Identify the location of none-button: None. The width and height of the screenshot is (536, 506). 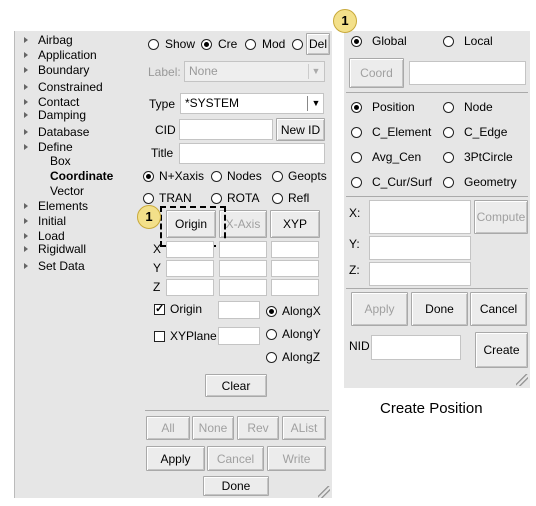
(213, 428).